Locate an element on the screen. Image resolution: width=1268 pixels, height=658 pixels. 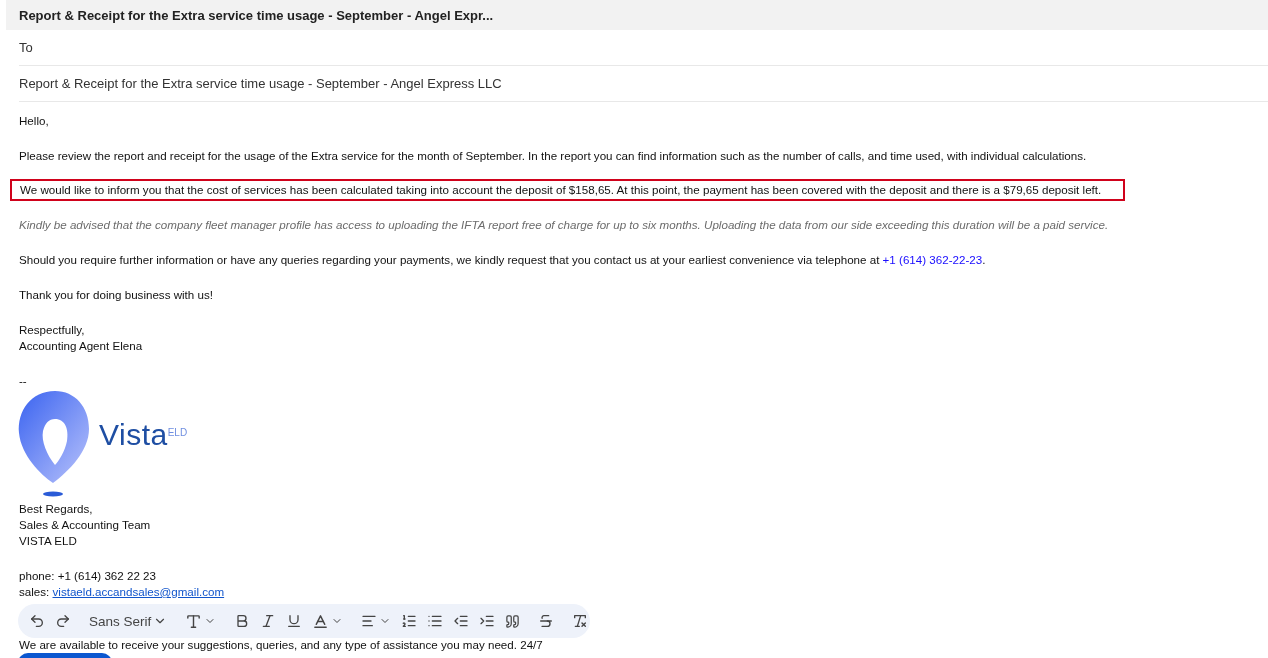
paragraph: Please review the report and receipt for the usage of the Extra service for the month of September. In the report you can find information such as the number of calls, and time used, with individual calculations. is located at coordinates (553, 156).